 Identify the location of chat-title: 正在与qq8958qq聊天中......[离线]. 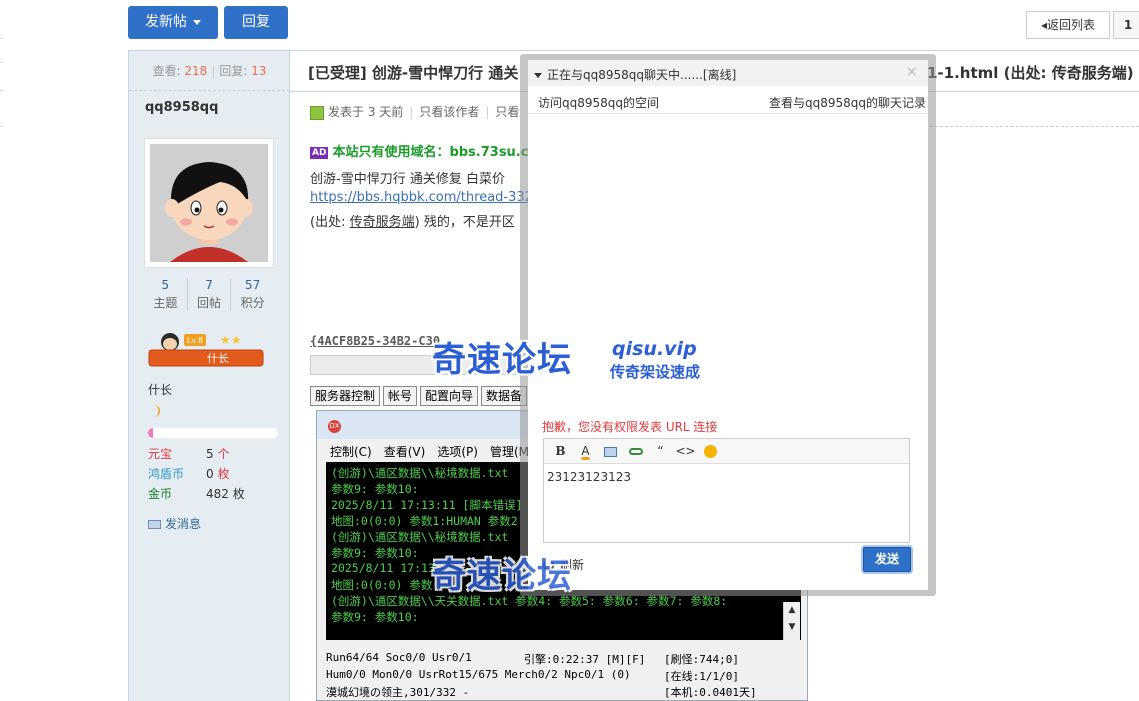
(635, 74).